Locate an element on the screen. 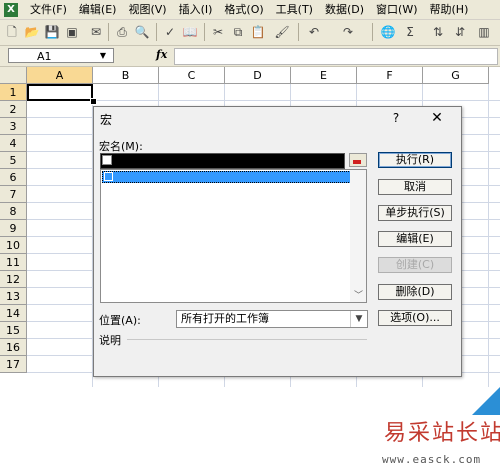  edit-button: 编辑(E) is located at coordinates (415, 239).